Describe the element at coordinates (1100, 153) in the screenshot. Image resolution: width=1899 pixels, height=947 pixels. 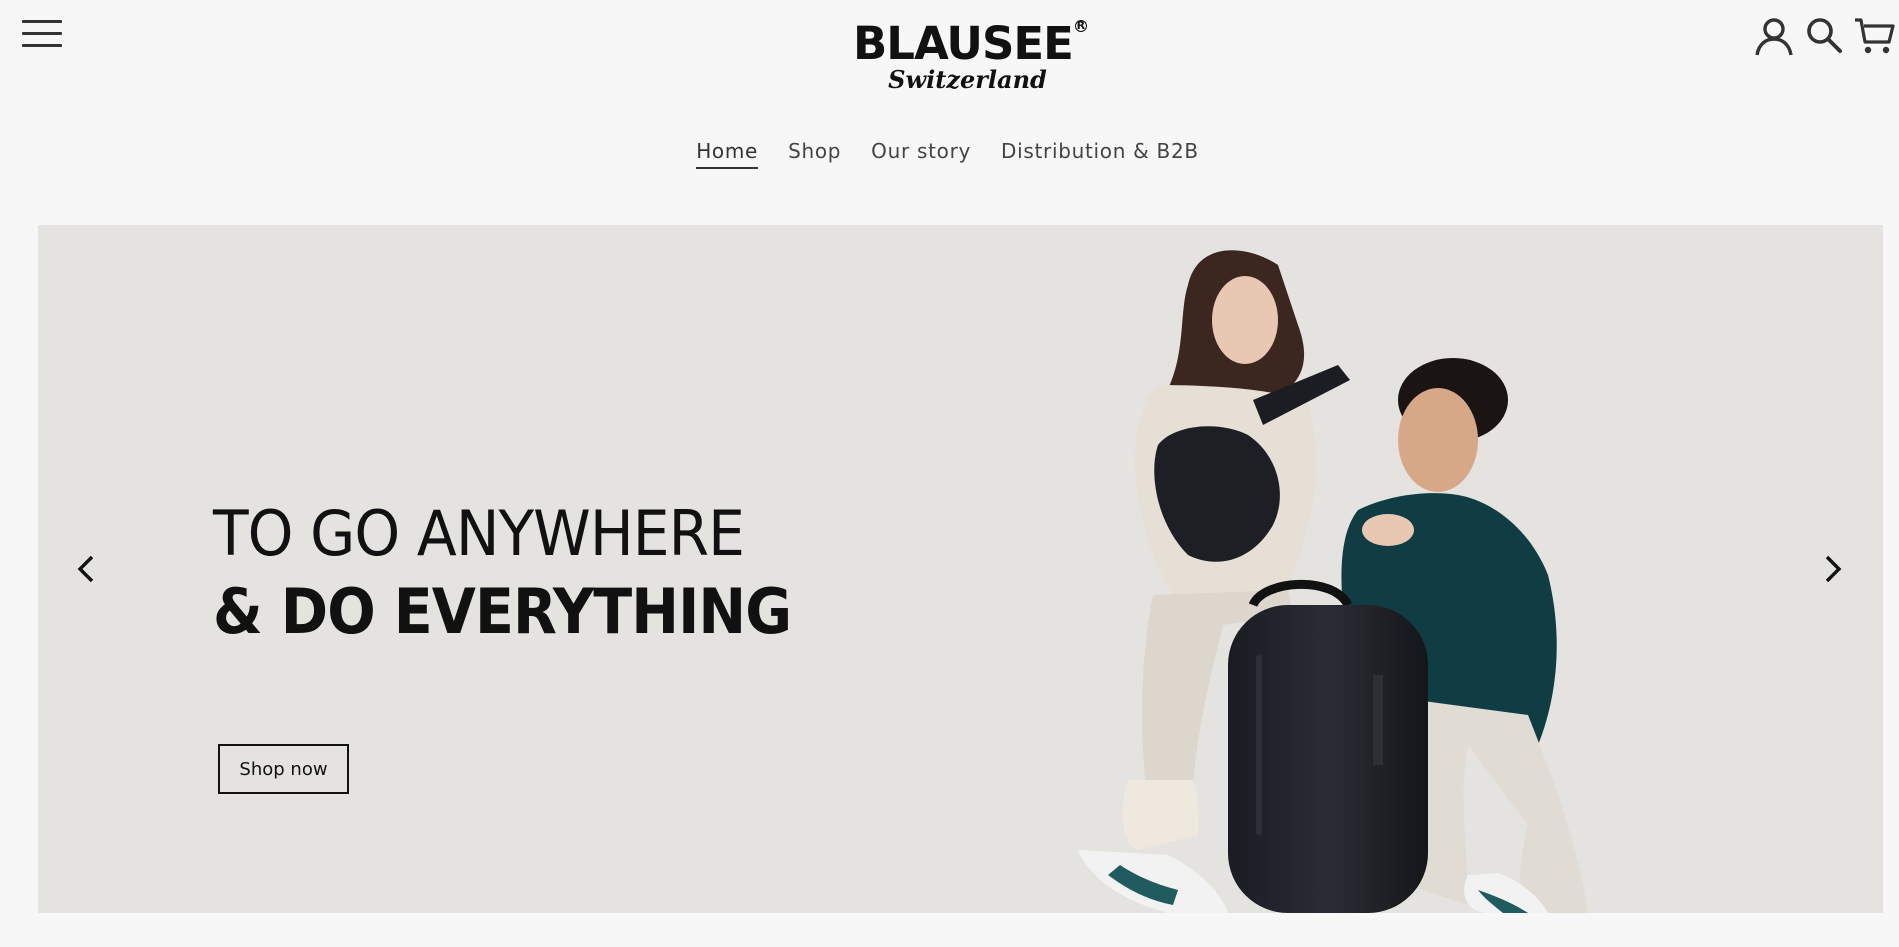
I see `nav-distribution-b2b: Distribution & B2B` at that location.